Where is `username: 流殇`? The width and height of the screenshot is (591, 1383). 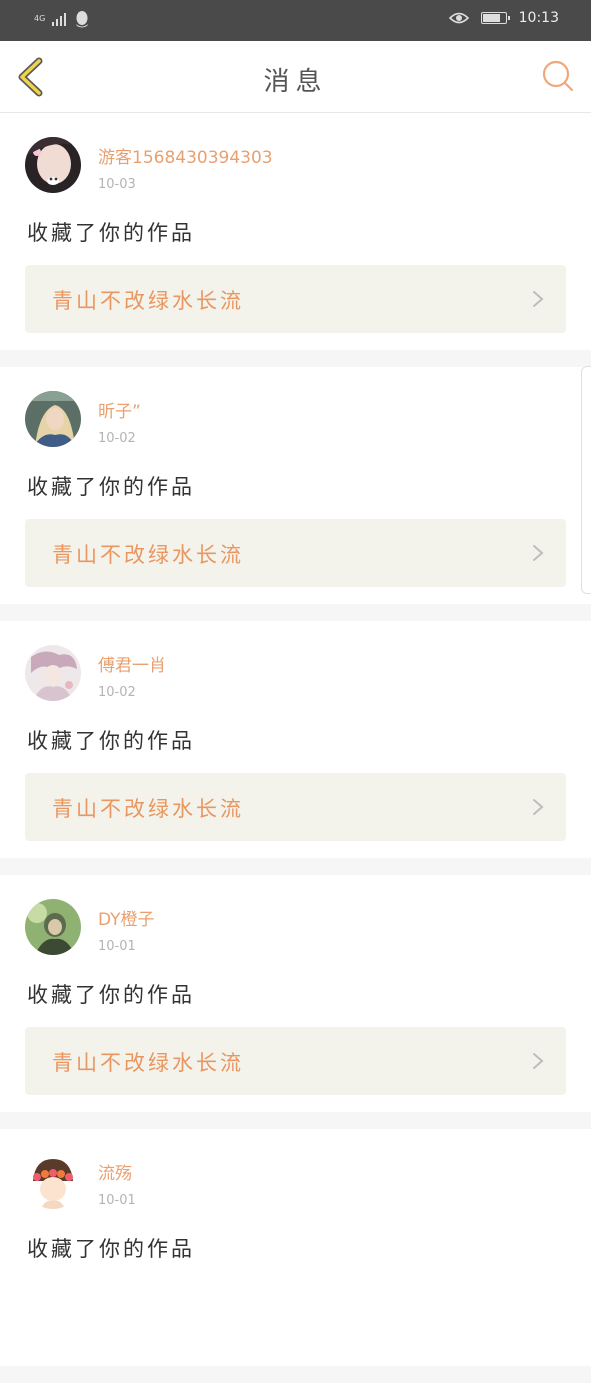
username: 流殇 is located at coordinates (115, 1171).